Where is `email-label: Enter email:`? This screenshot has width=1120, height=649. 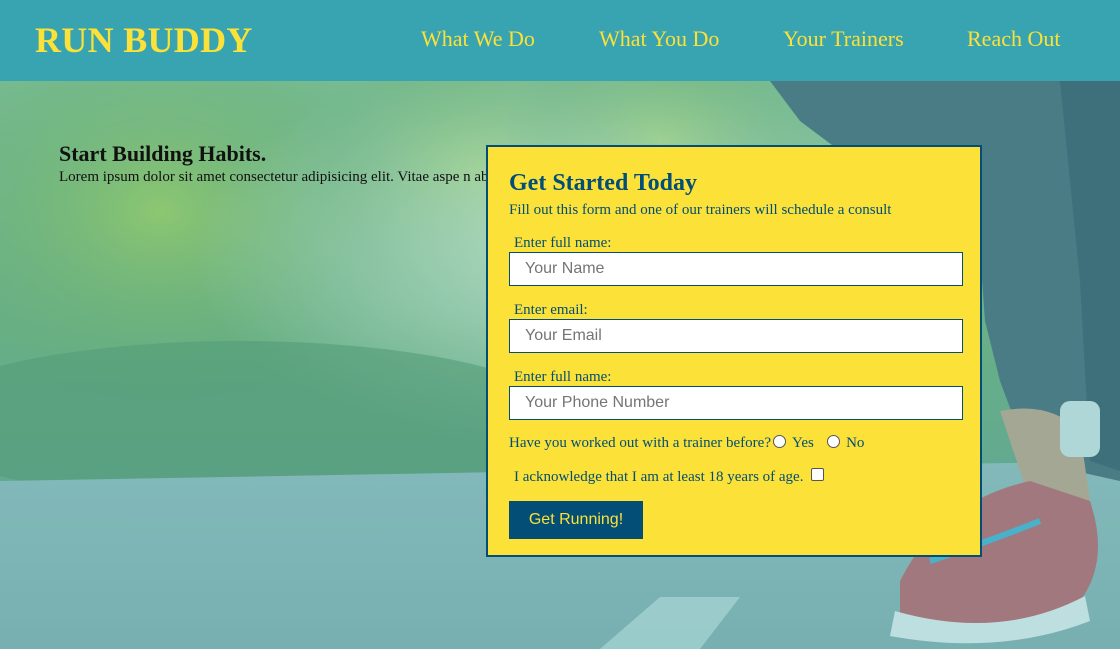
email-label: Enter email: is located at coordinates (551, 310).